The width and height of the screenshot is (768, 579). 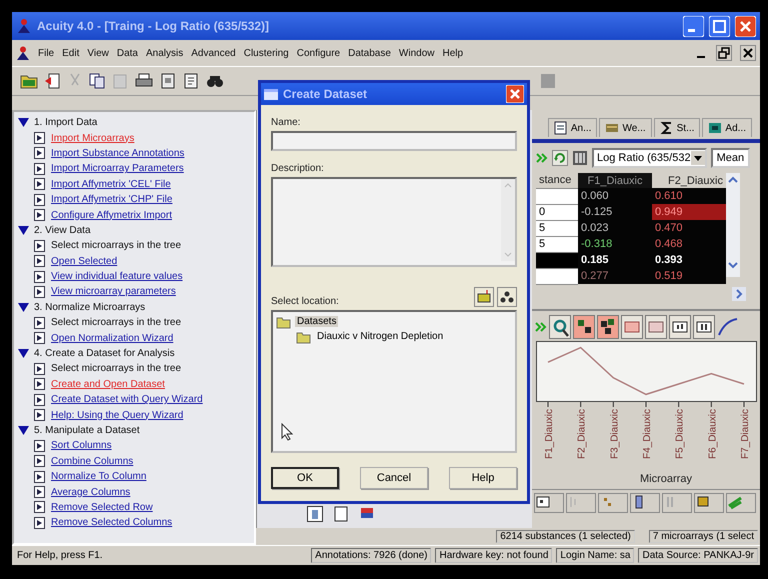 What do you see at coordinates (29, 81) in the screenshot?
I see `open-folder-icon` at bounding box center [29, 81].